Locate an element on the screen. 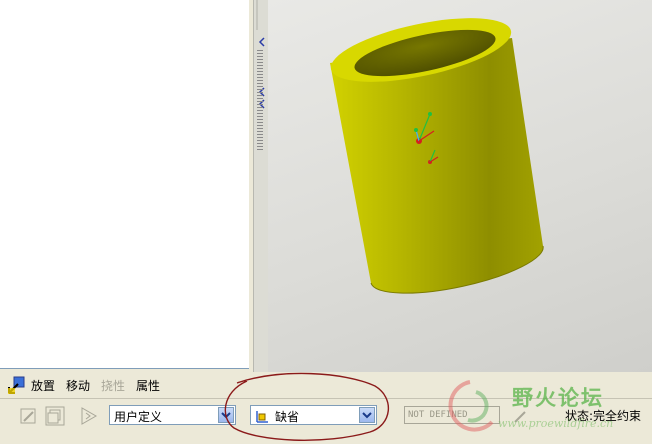 The width and height of the screenshot is (652, 444). watermark-brand: 野火论坛 is located at coordinates (558, 398).